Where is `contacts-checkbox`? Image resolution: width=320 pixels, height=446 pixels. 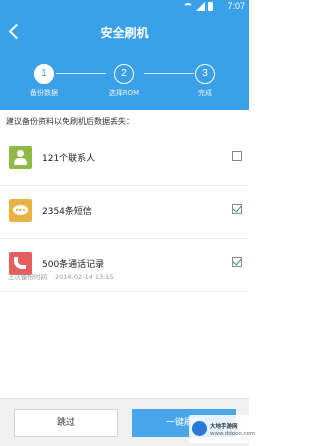
contacts-checkbox is located at coordinates (237, 156).